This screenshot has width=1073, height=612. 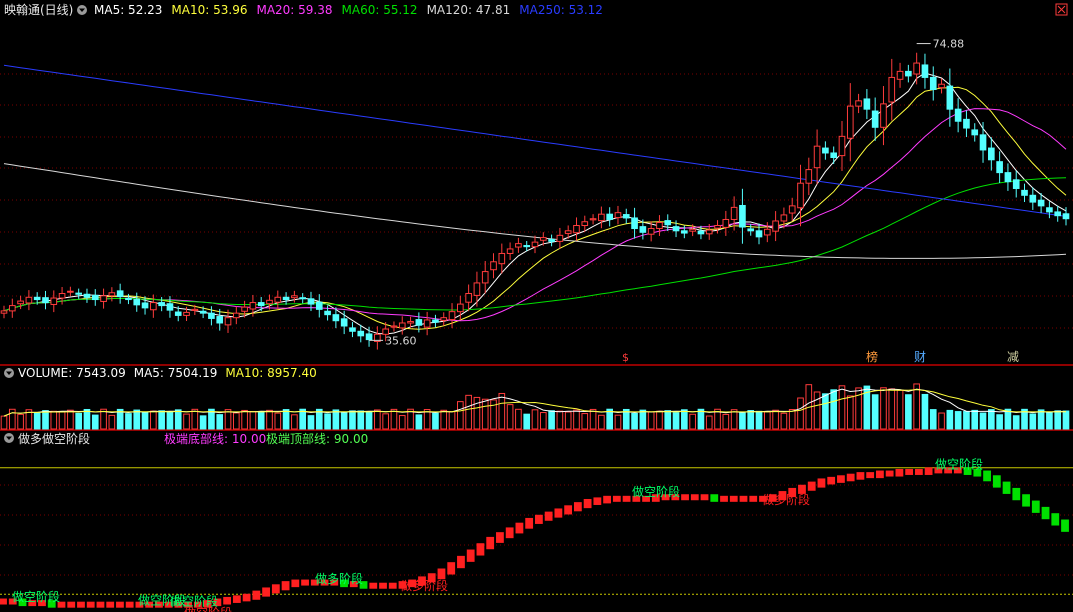 What do you see at coordinates (82, 10) in the screenshot?
I see `settings-dropdown-icon` at bounding box center [82, 10].